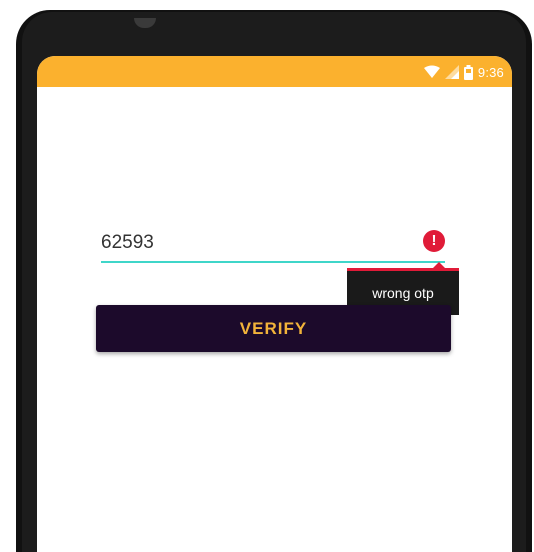 This screenshot has height=552, width=534. I want to click on otp-input: 62593 !, so click(273, 246).